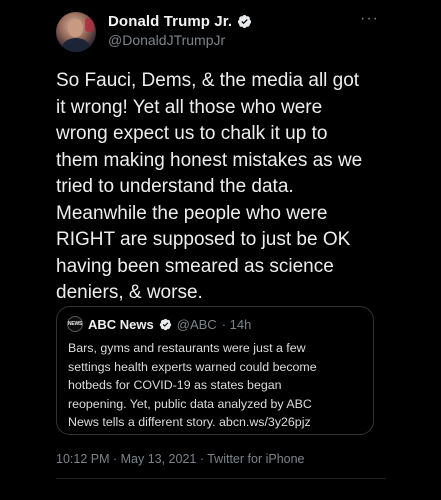 The height and width of the screenshot is (500, 441). What do you see at coordinates (245, 21) in the screenshot?
I see `verified-badge-icon` at bounding box center [245, 21].